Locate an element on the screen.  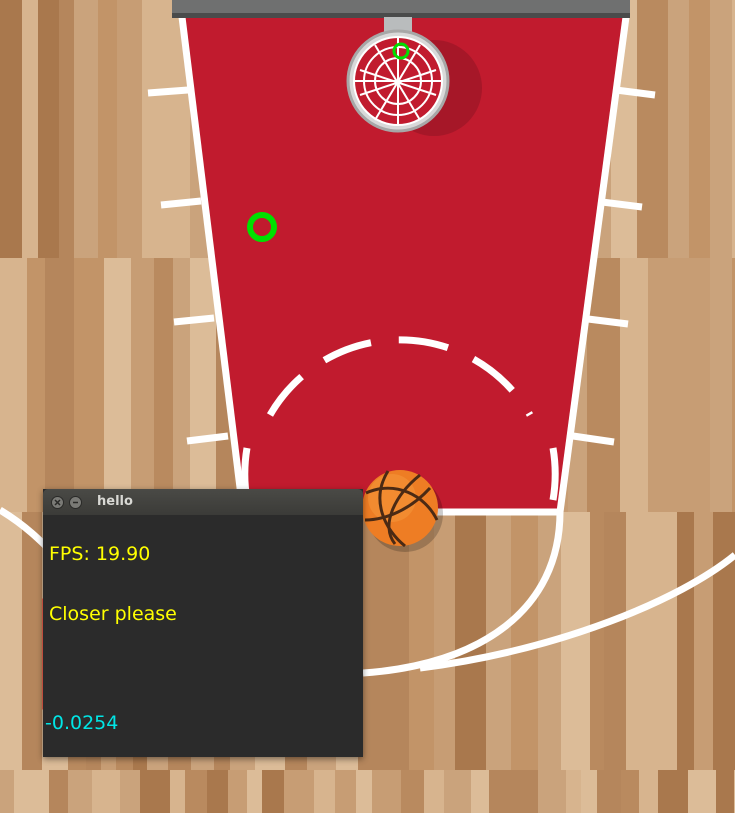
fps-readout: FPS: 19.90 is located at coordinates (100, 554).